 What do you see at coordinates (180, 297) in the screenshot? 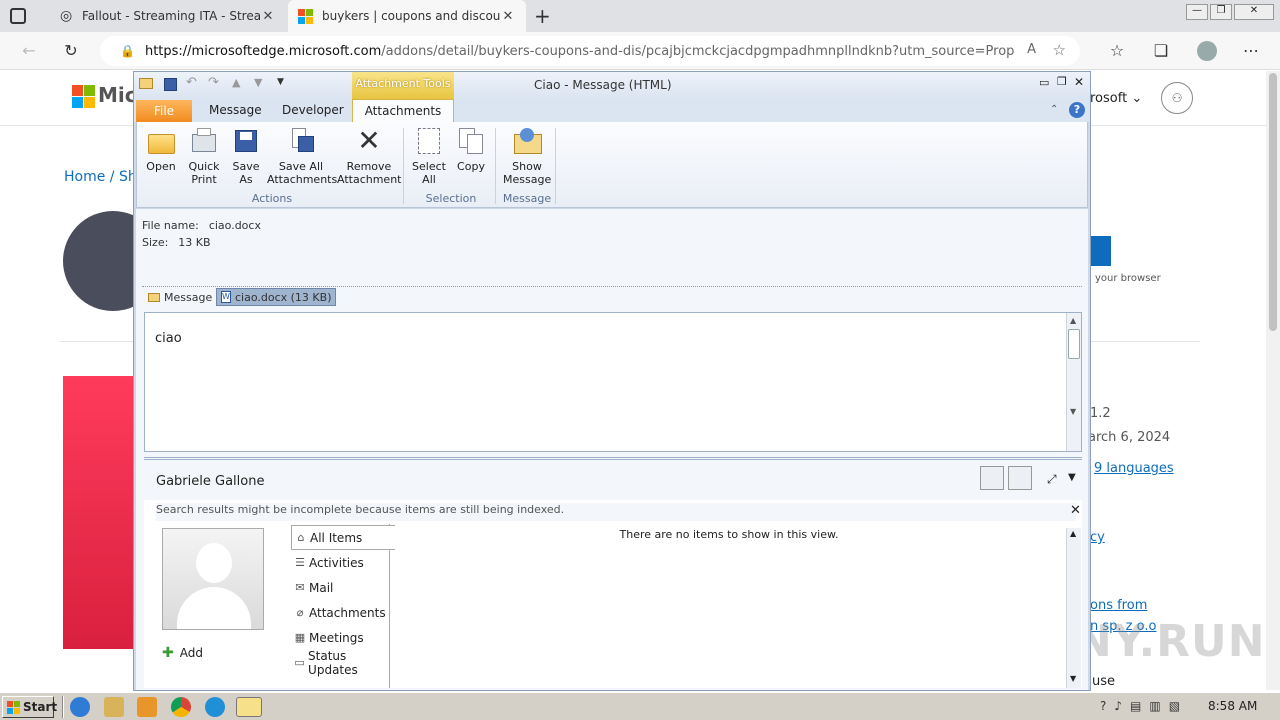
I see `message-item-tab: Message` at bounding box center [180, 297].